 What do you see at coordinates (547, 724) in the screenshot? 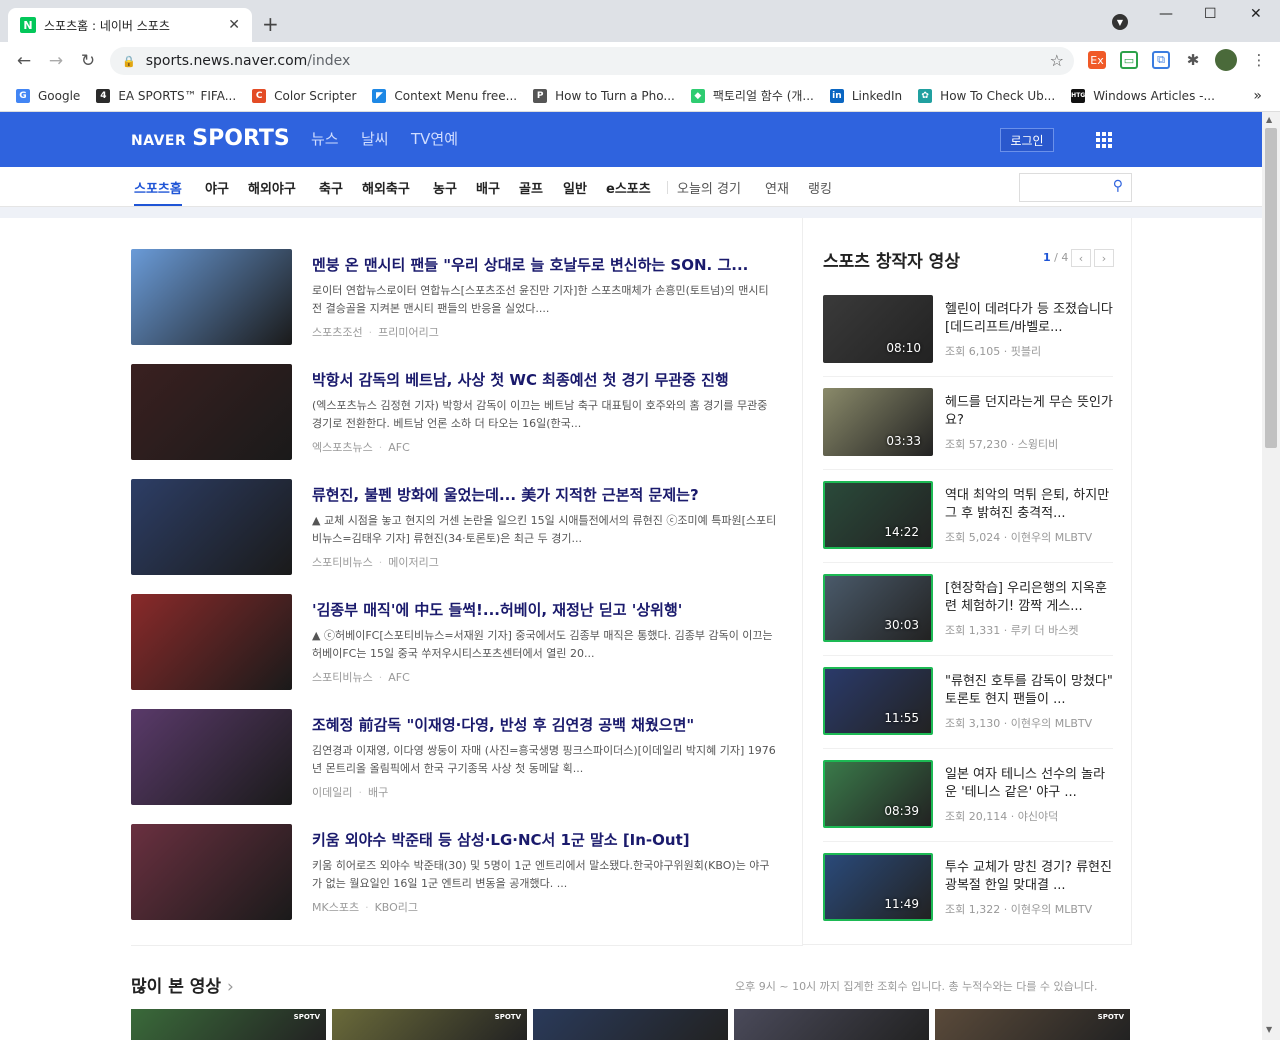
I see `article-title: 조혜정 前감독 "이재영·다영, 반성 후 김연경 공백 채웠으면"` at bounding box center [547, 724].